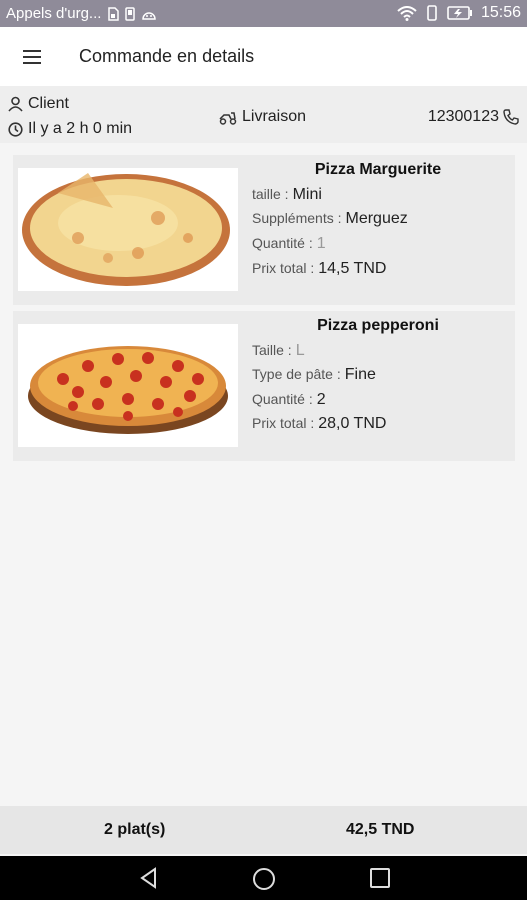 Image resolution: width=527 pixels, height=900 pixels. I want to click on delivery-row: Livraison, so click(262, 117).